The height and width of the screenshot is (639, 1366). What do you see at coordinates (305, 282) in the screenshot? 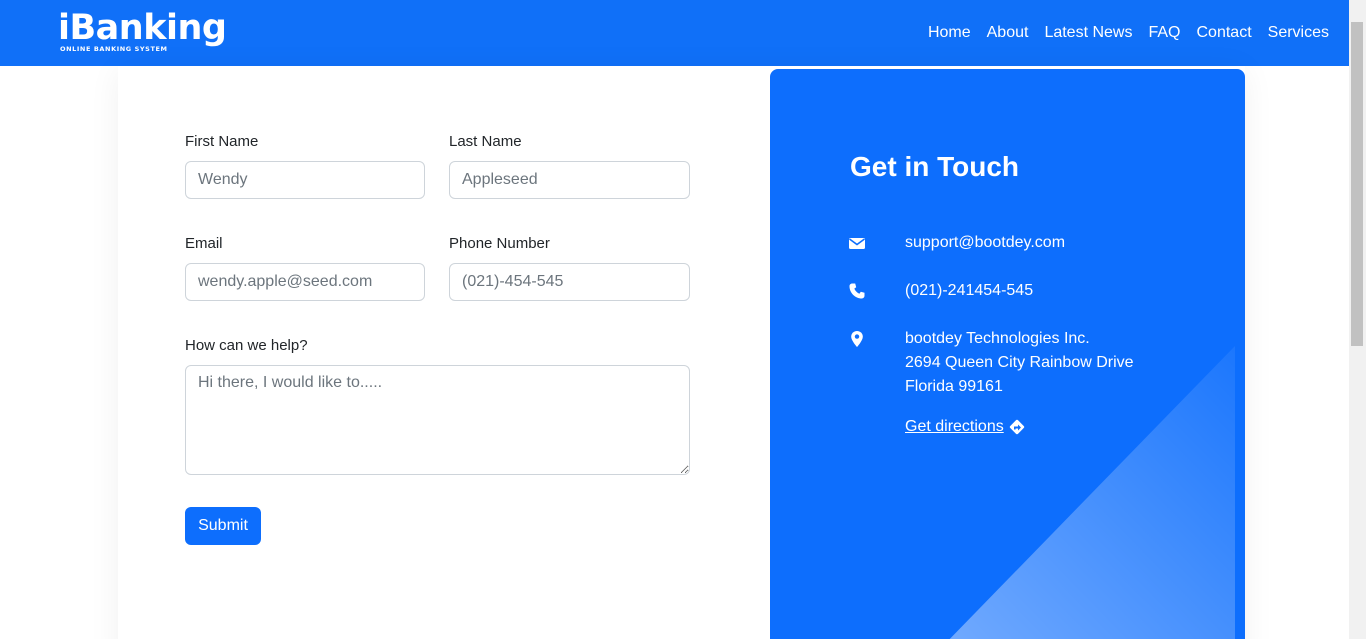
I see `email-input` at bounding box center [305, 282].